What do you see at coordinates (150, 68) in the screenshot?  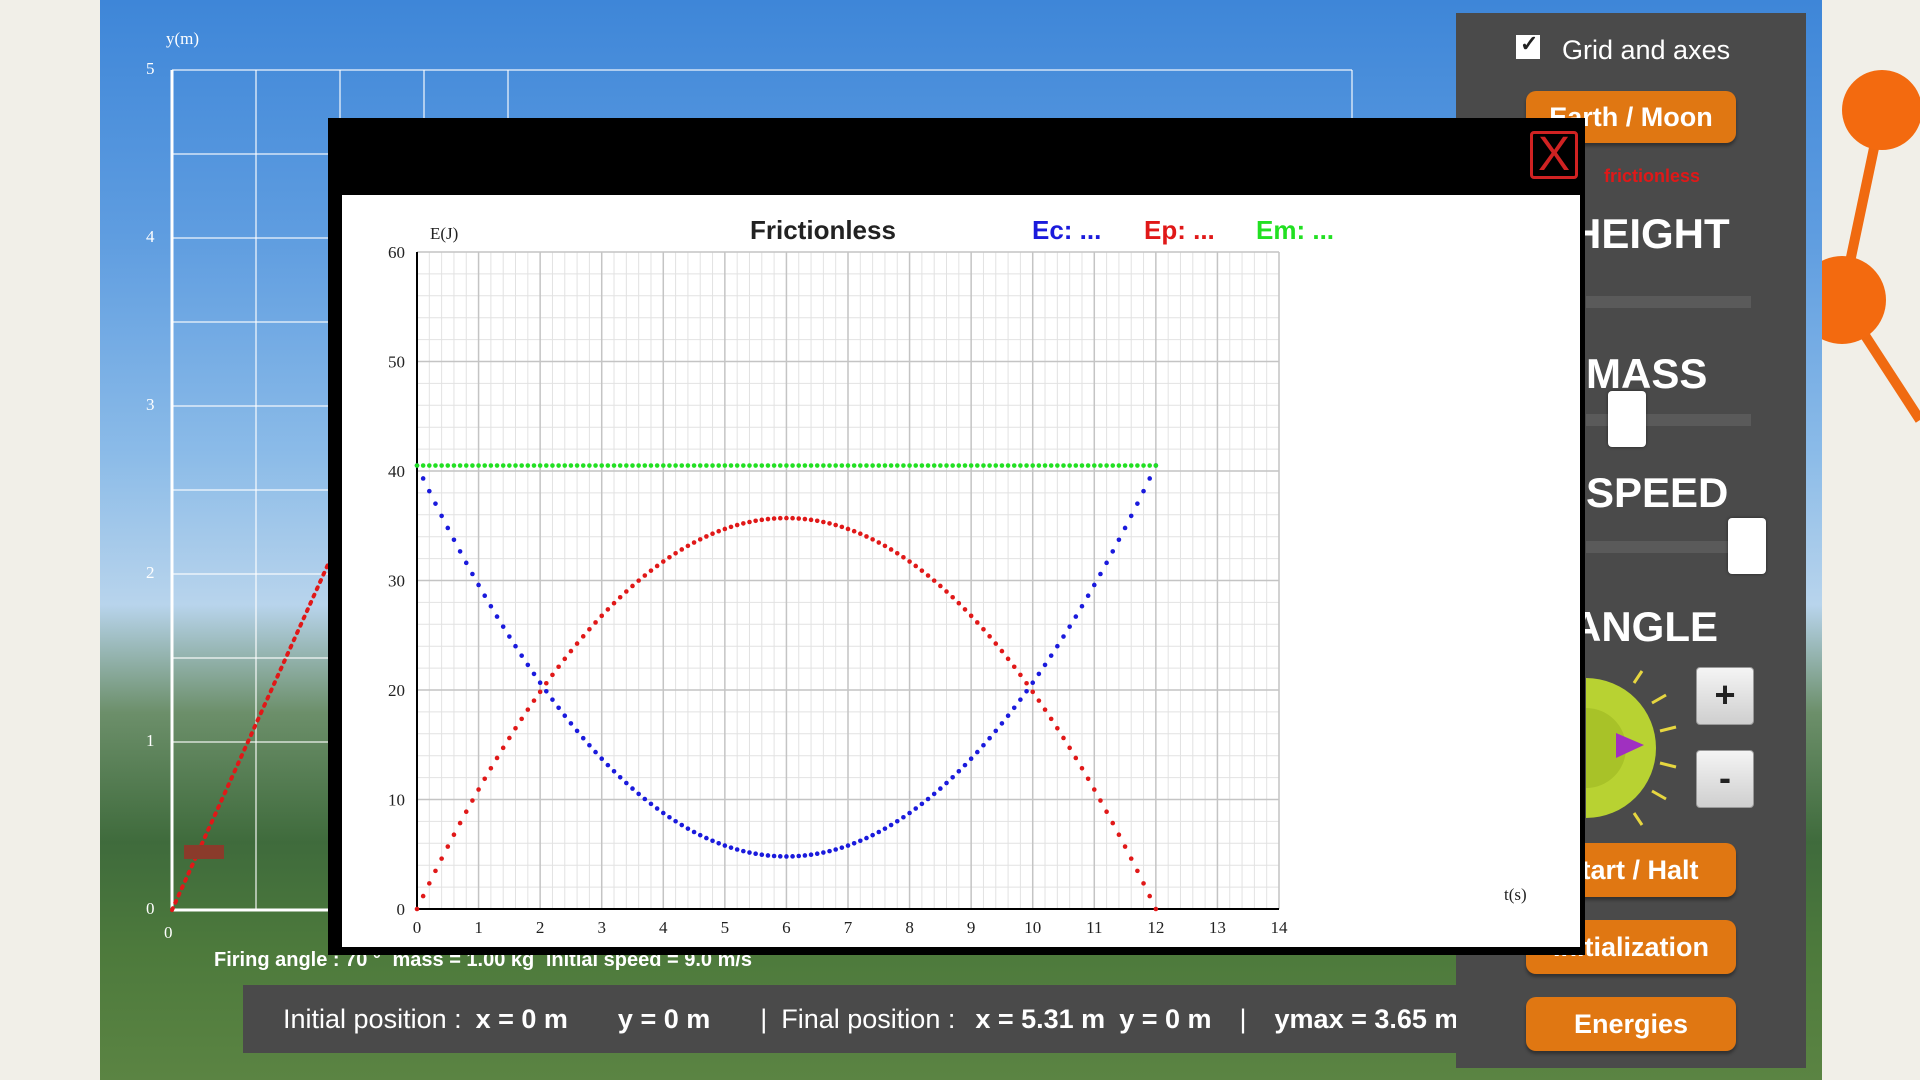 I see `y-tick: 5` at bounding box center [150, 68].